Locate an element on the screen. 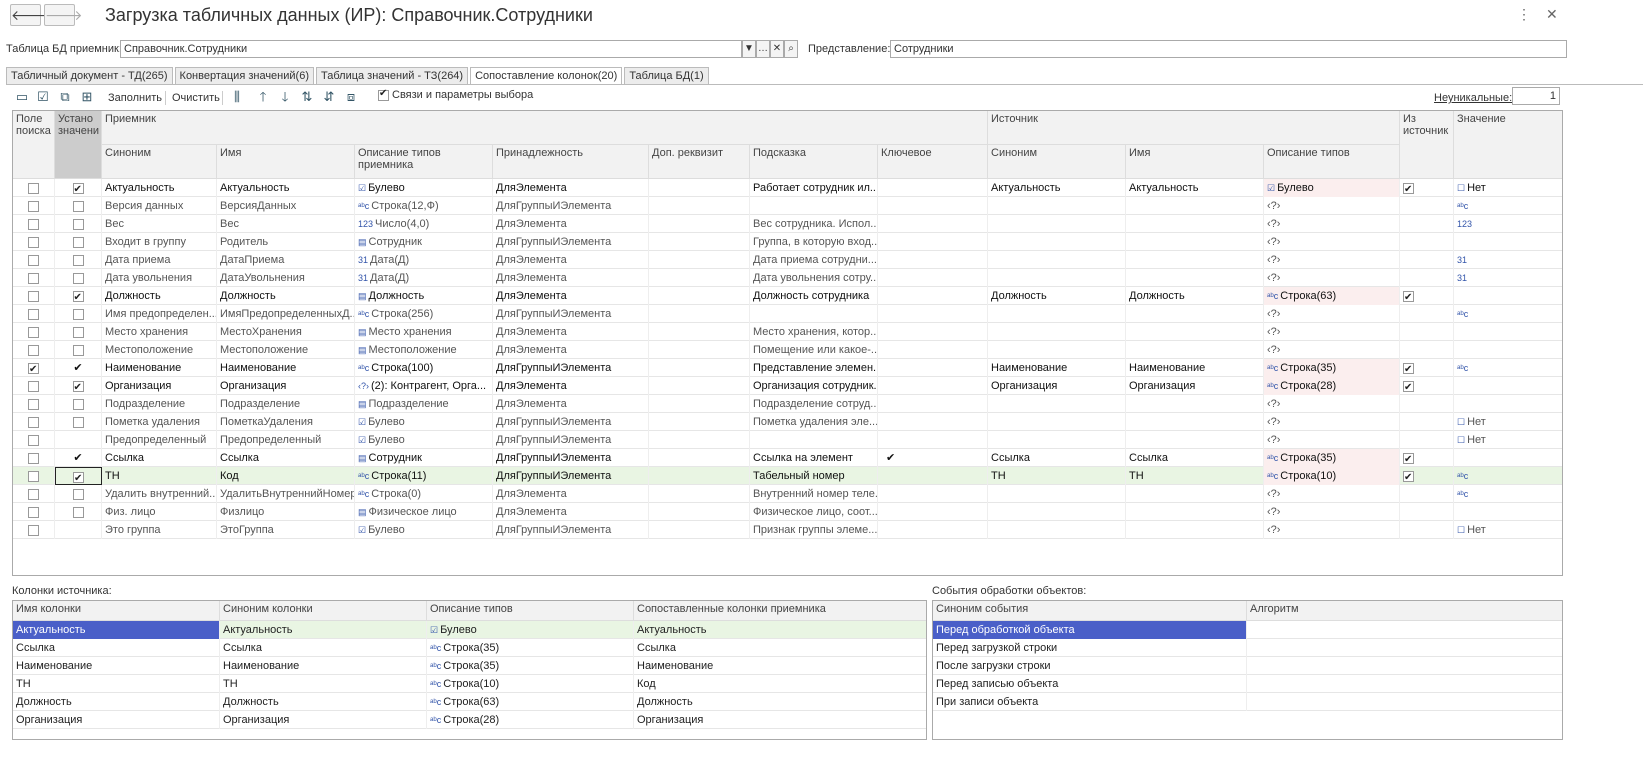  value-cell: ☐ Нет is located at coordinates (1508, 422).